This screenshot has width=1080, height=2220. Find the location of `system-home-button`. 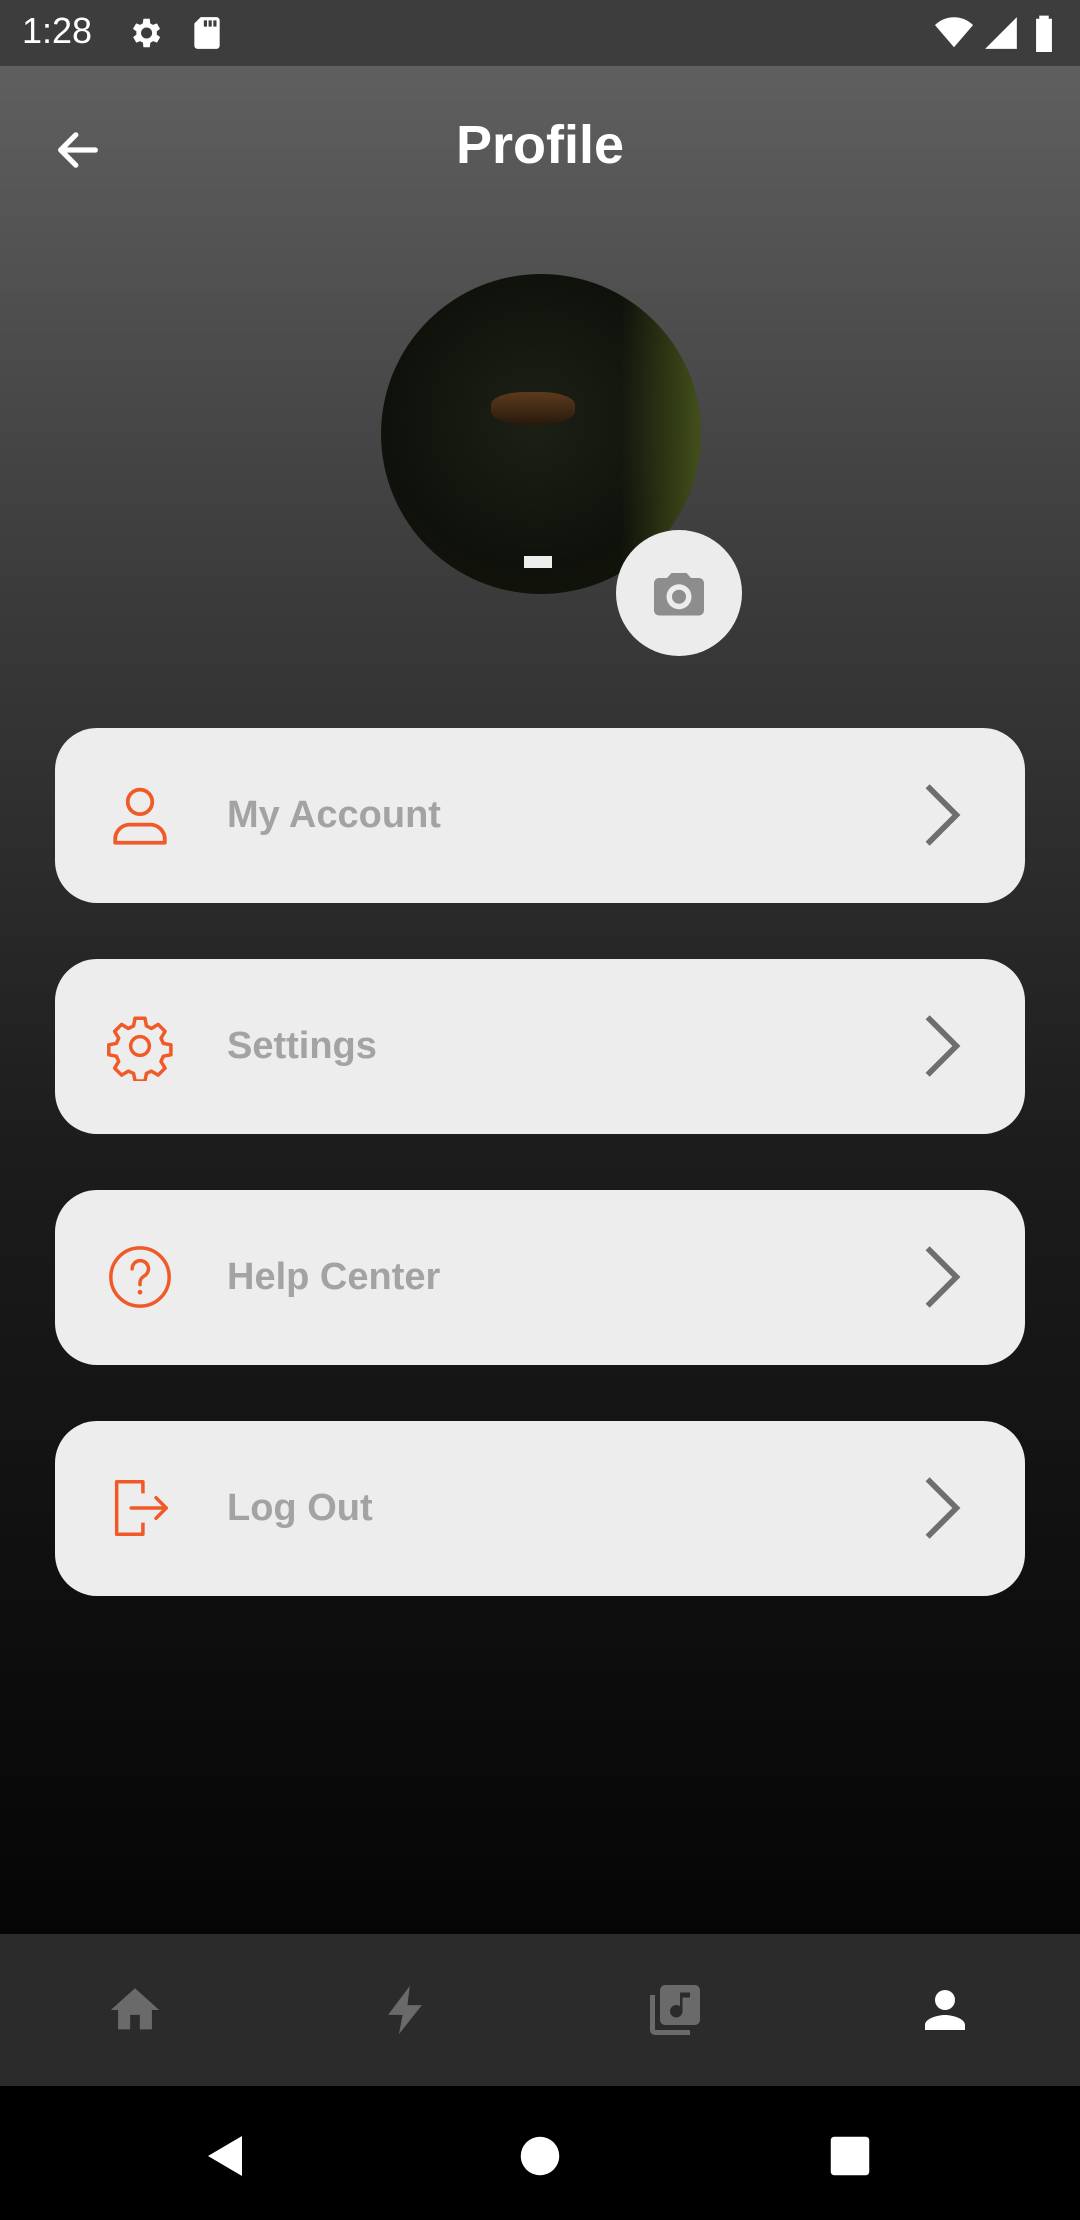

system-home-button is located at coordinates (540, 2156).